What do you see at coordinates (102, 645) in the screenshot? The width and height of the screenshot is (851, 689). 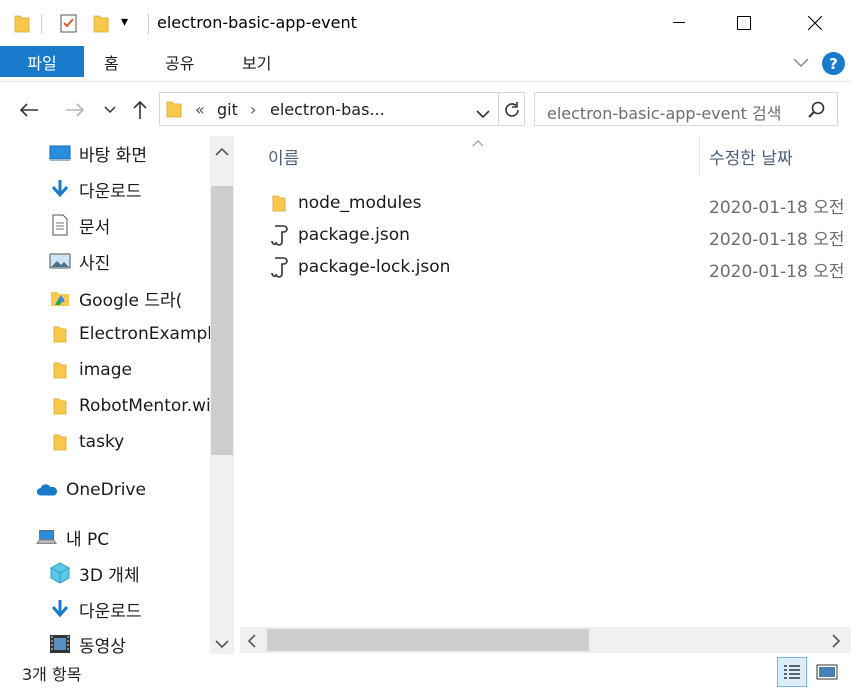 I see `nav-item-label: 동영상` at bounding box center [102, 645].